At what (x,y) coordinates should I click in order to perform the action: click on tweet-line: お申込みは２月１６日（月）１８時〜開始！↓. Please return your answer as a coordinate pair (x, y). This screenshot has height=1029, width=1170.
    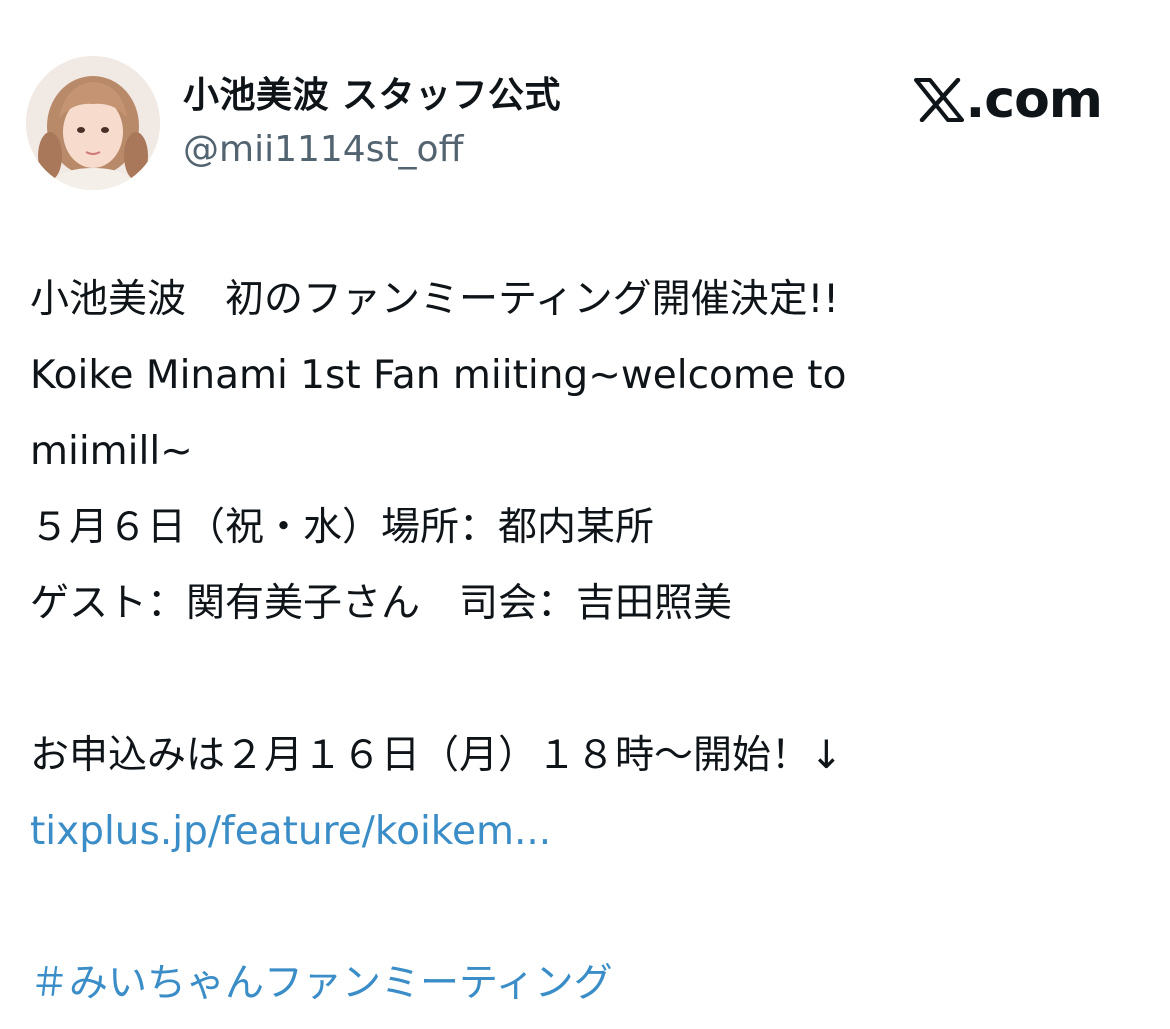
    Looking at the image, I should click on (436, 755).